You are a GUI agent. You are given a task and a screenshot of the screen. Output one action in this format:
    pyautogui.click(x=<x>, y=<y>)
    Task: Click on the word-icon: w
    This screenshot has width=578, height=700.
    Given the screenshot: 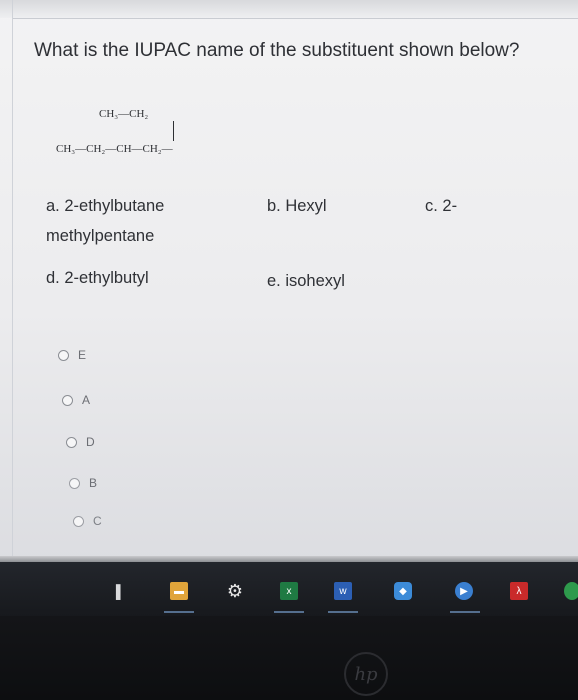 What is the action you would take?
    pyautogui.click(x=343, y=591)
    